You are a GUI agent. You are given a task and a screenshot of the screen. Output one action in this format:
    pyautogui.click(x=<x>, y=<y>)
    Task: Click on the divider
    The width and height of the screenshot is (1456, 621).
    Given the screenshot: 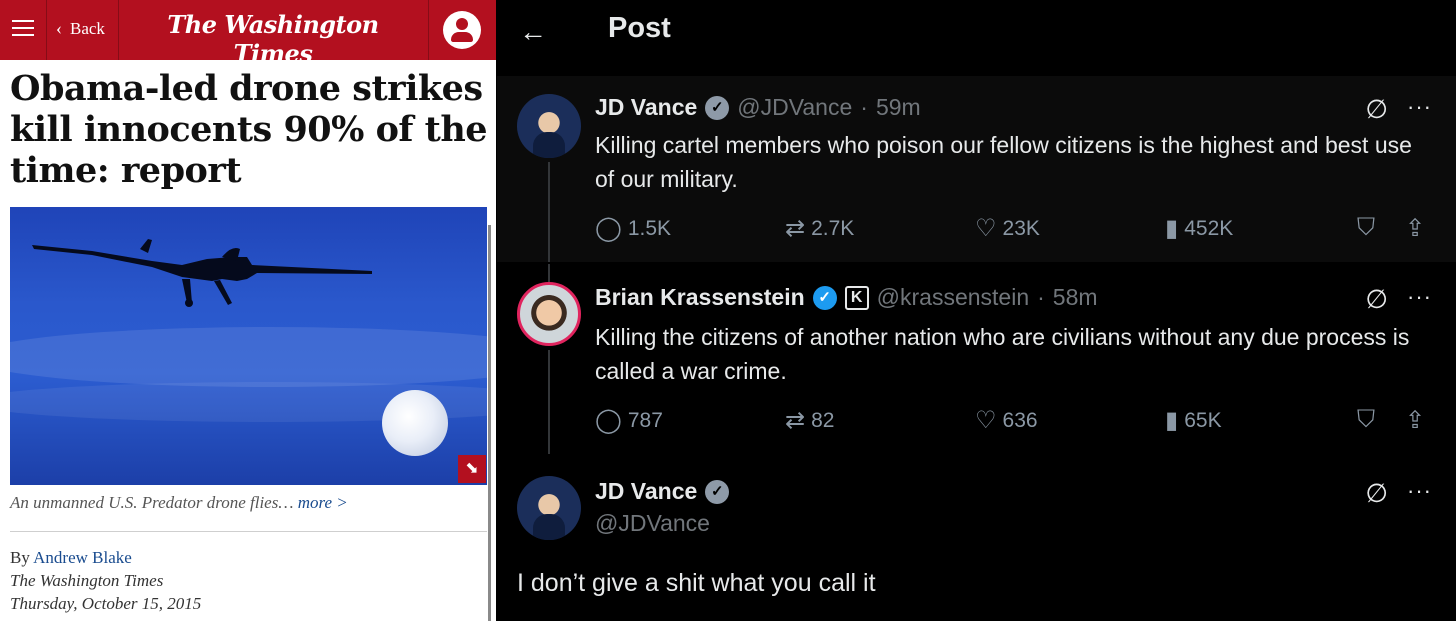 What is the action you would take?
    pyautogui.click(x=248, y=531)
    